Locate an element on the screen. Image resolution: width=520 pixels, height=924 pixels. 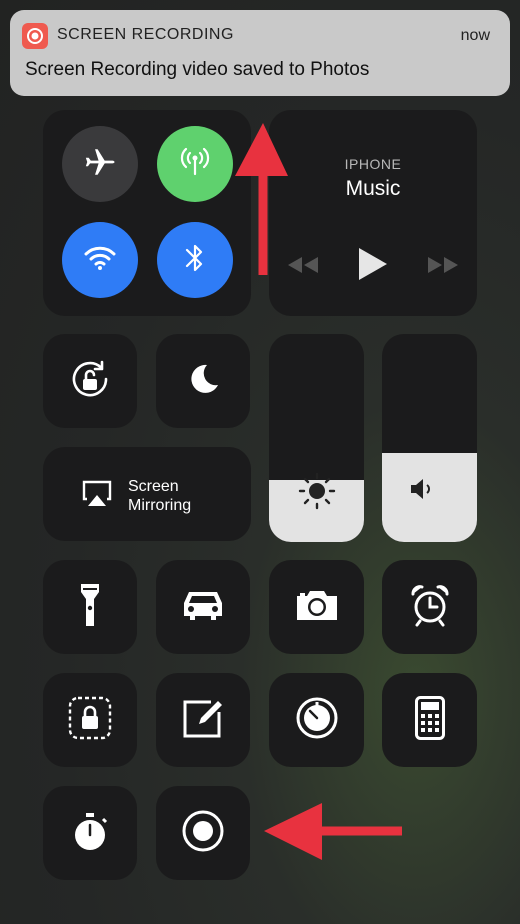
guided-access-button is located at coordinates (90, 720).